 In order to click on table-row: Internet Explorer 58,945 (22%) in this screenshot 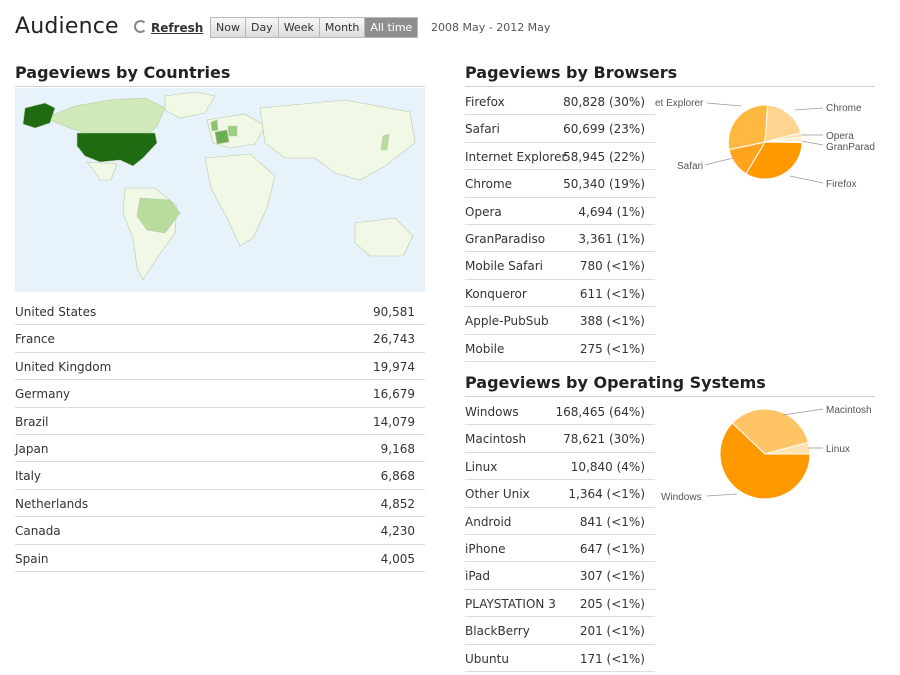, I will do `click(560, 157)`.